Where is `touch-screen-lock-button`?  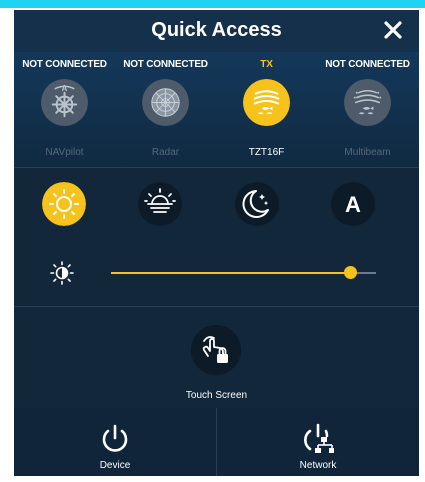 touch-screen-lock-button is located at coordinates (216, 350).